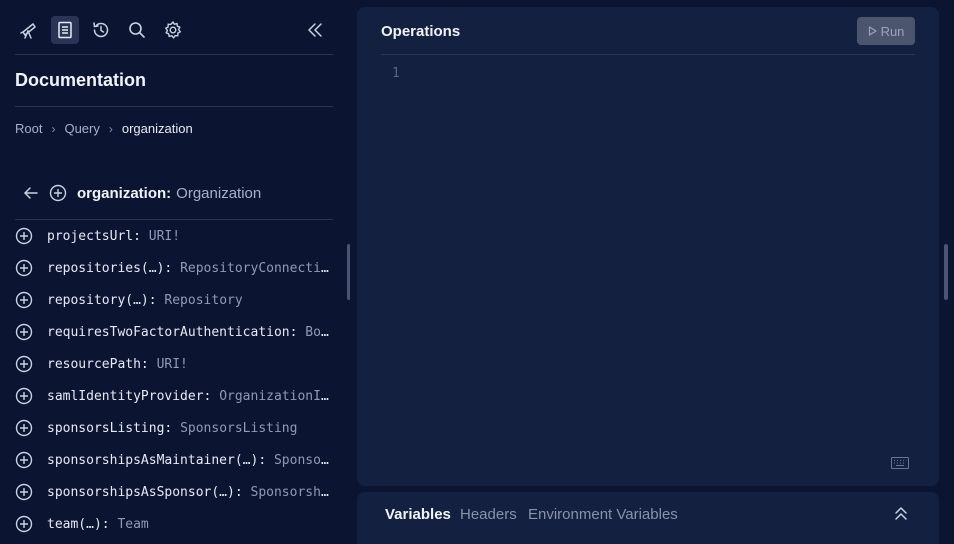 Image resolution: width=954 pixels, height=544 pixels. I want to click on breadcrumb-root: Root, so click(28, 128).